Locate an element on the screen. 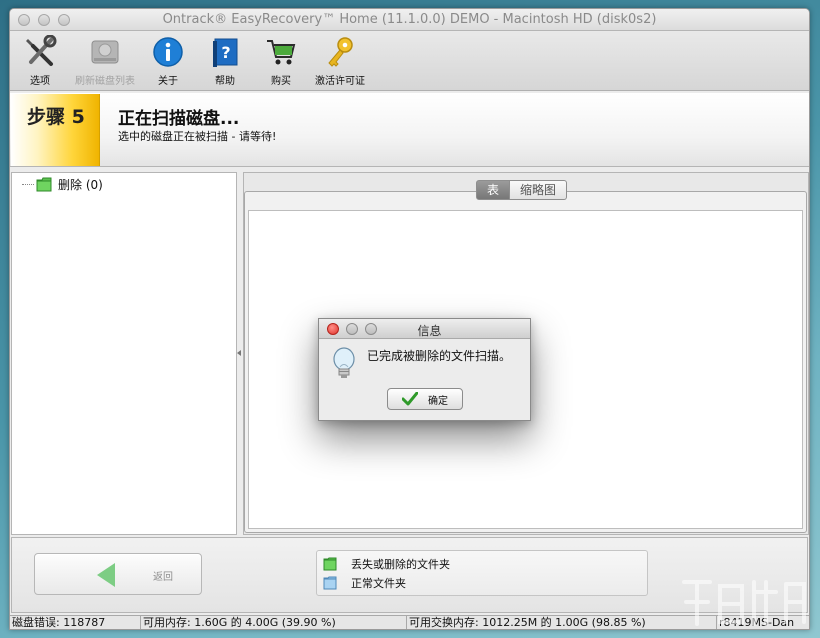 The image size is (820, 638). key-icon is located at coordinates (340, 52).